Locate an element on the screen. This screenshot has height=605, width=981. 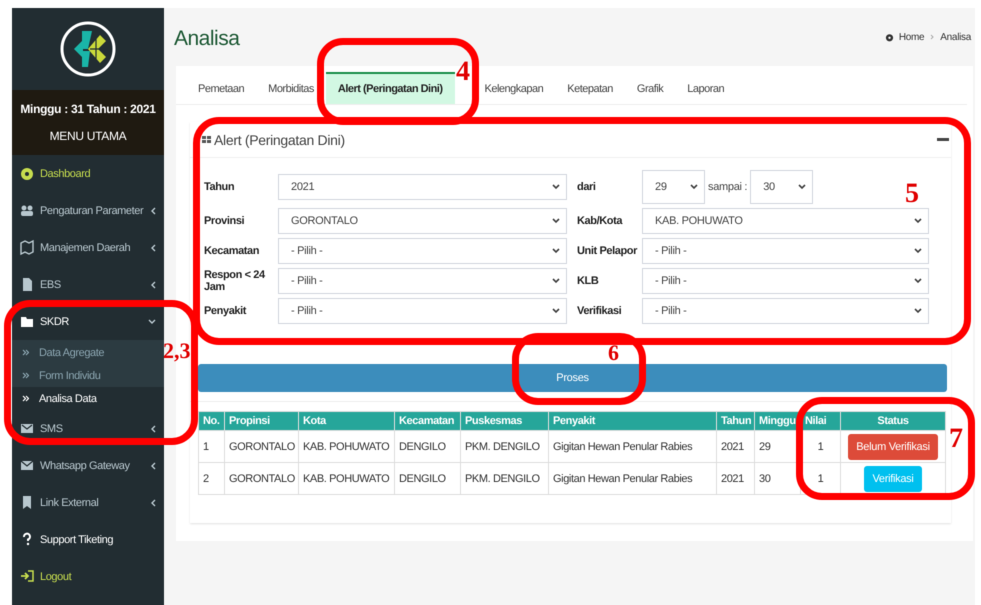
range-separator: sampai : is located at coordinates (728, 187).